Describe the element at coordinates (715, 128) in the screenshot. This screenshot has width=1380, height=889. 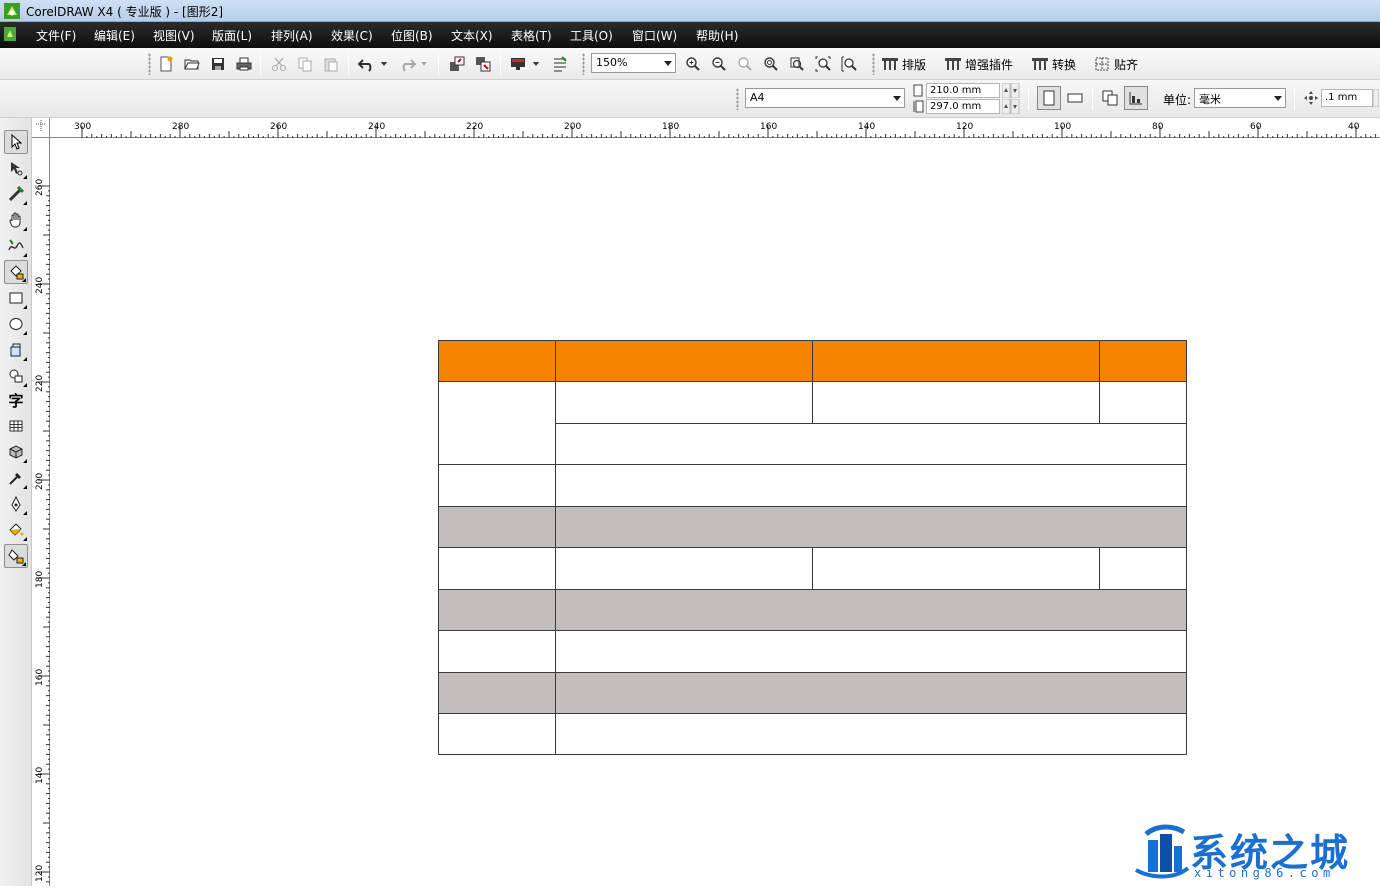
I see `horizontal-ruler: 300 280 260 240 220 200 180 160 140 120 100 80 60 40` at that location.